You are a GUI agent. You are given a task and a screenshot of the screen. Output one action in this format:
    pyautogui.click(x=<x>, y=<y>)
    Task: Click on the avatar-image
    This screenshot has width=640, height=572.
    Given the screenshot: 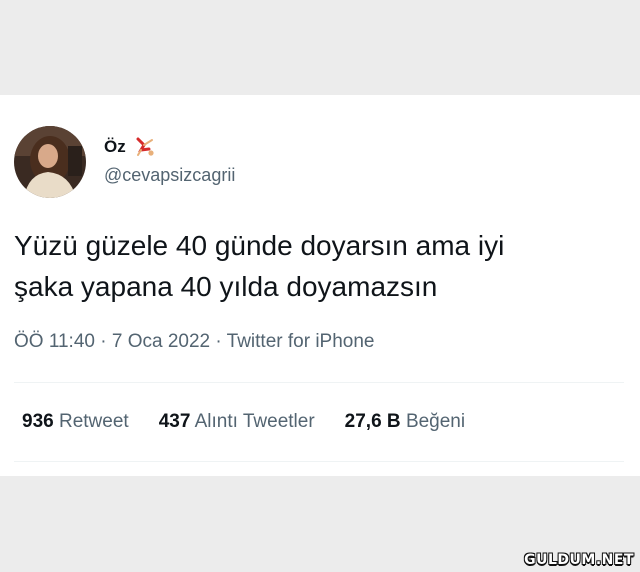 What is the action you would take?
    pyautogui.click(x=50, y=162)
    